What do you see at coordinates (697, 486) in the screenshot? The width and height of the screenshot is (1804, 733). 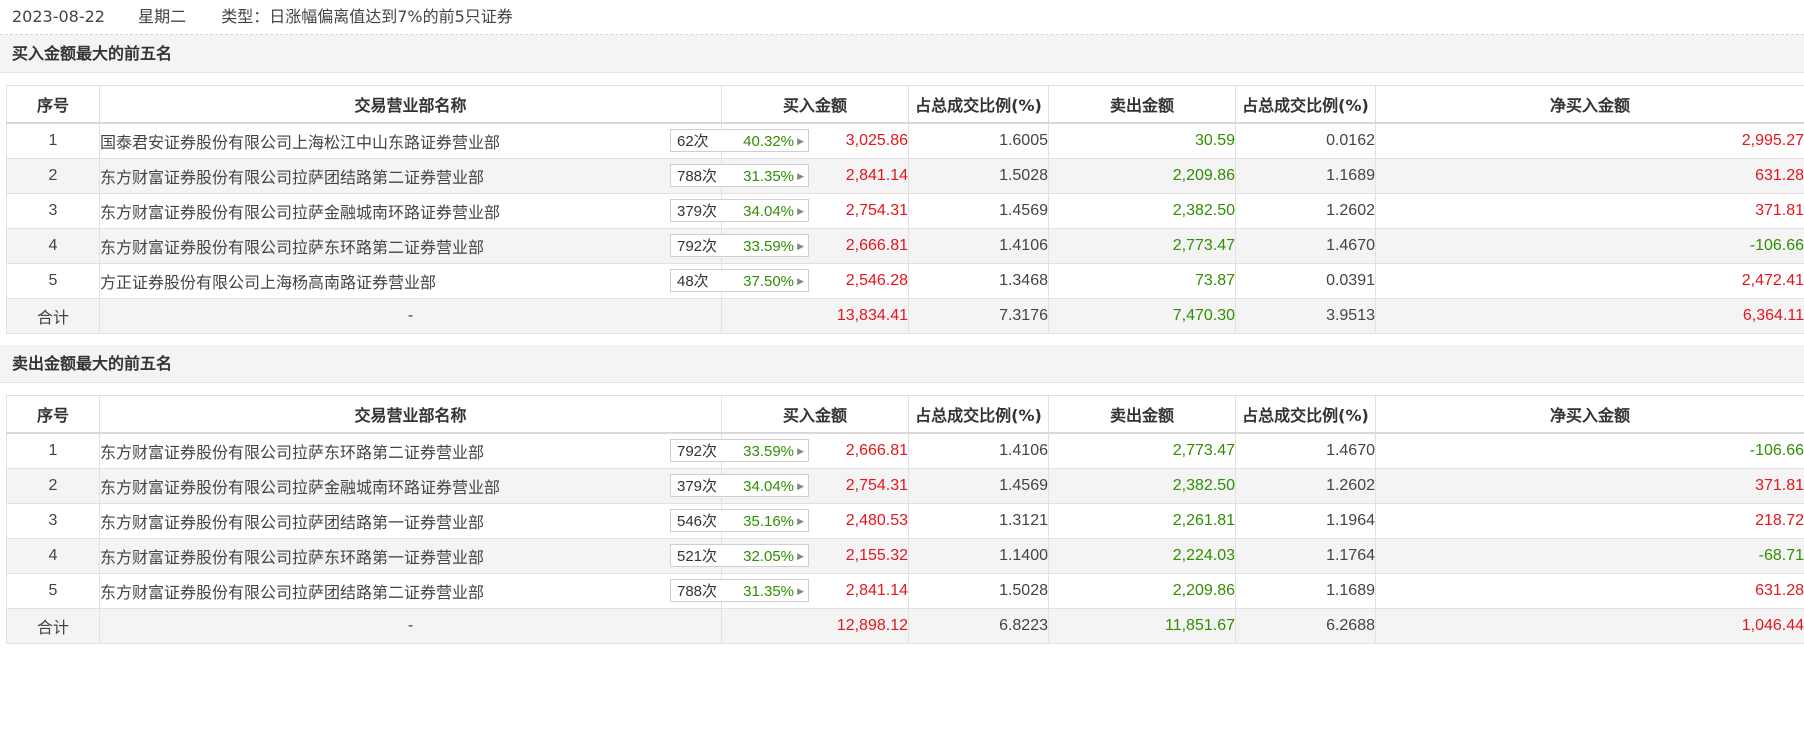 I see `branch-count: 379次` at bounding box center [697, 486].